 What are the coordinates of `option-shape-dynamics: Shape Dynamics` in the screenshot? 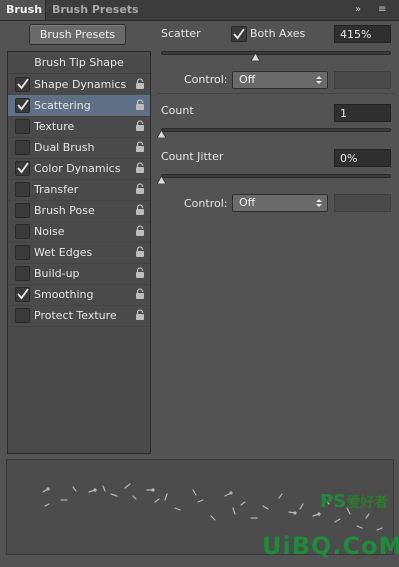 It's located at (79, 85).